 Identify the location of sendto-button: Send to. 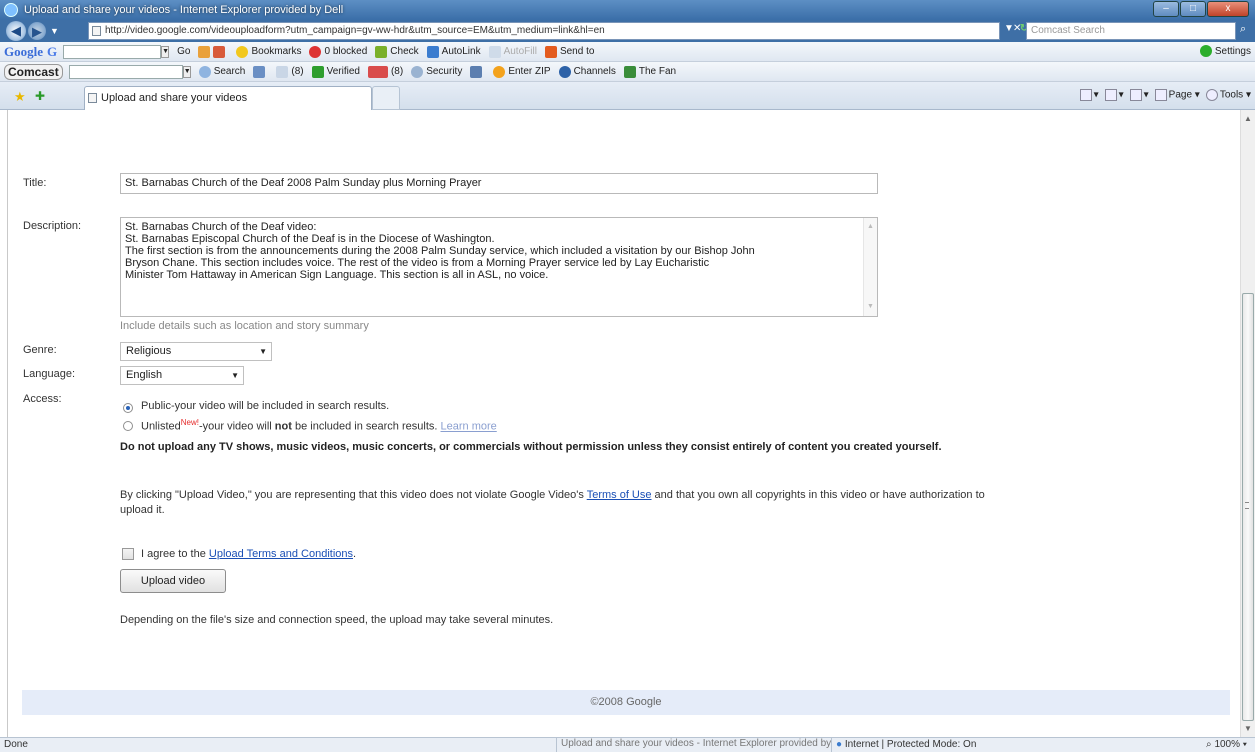
(569, 51).